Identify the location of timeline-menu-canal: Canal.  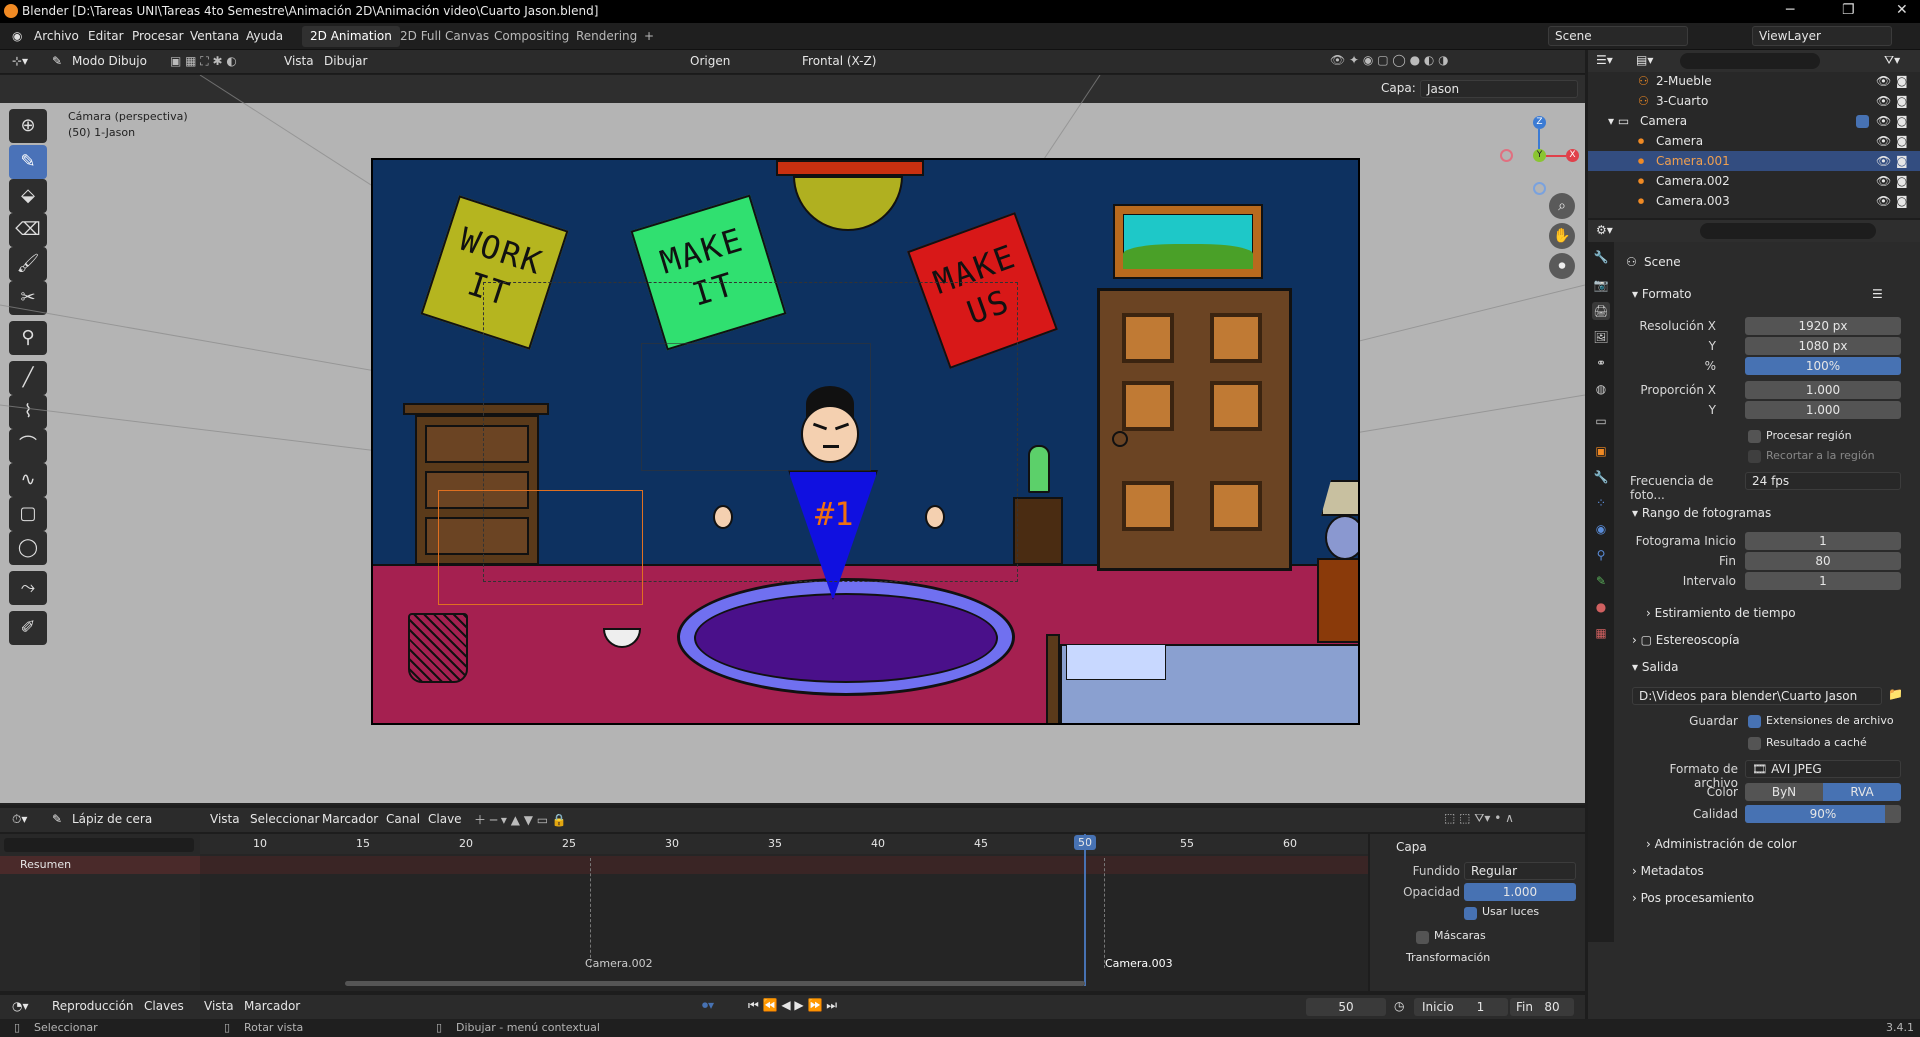
(403, 819).